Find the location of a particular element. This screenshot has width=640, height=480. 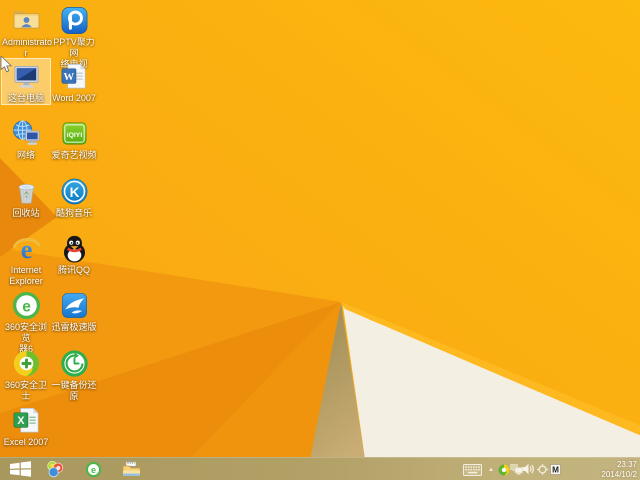

start-button is located at coordinates (20, 469).